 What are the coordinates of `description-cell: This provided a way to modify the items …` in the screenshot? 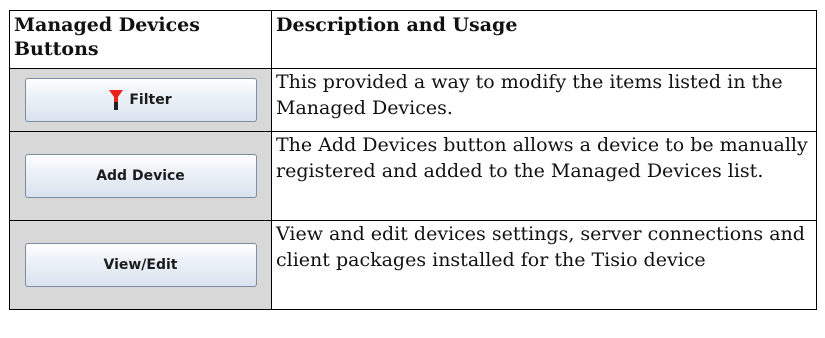 It's located at (544, 100).